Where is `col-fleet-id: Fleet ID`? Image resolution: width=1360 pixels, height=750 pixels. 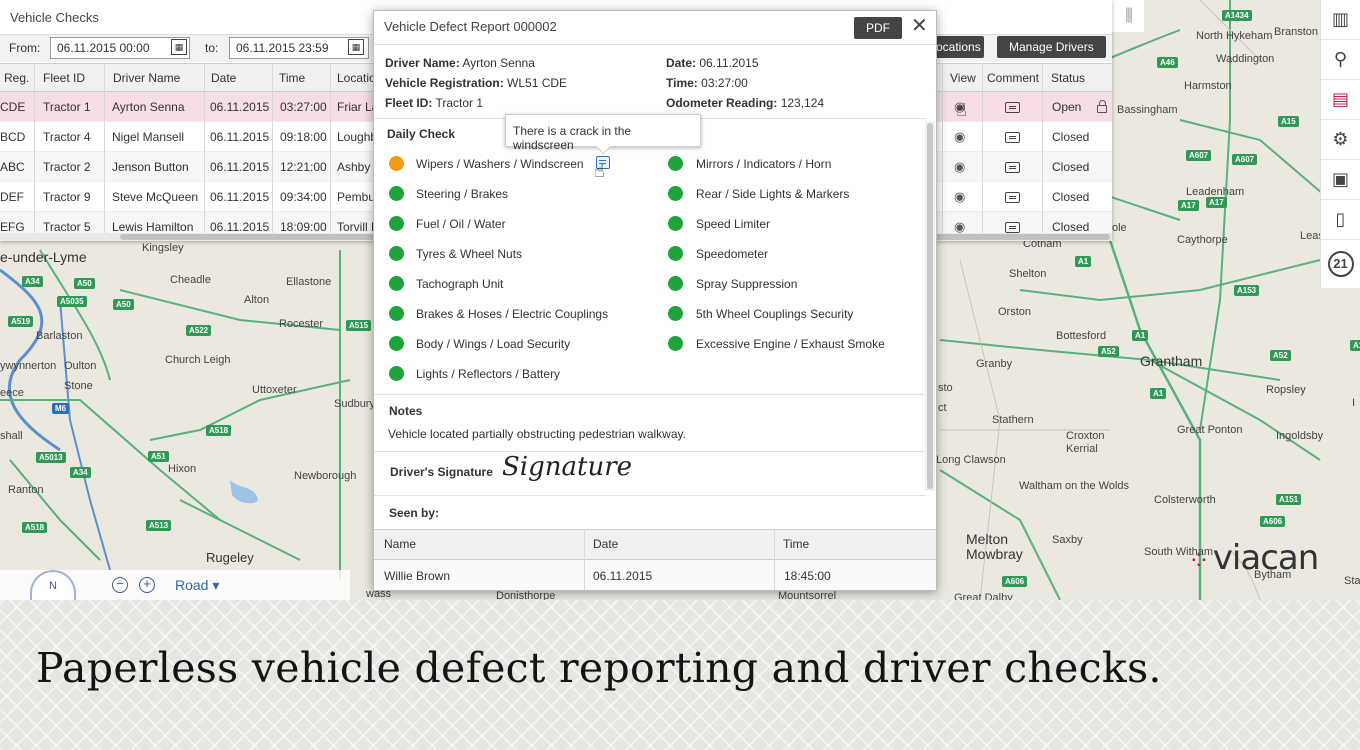
col-fleet-id: Fleet ID is located at coordinates (64, 78).